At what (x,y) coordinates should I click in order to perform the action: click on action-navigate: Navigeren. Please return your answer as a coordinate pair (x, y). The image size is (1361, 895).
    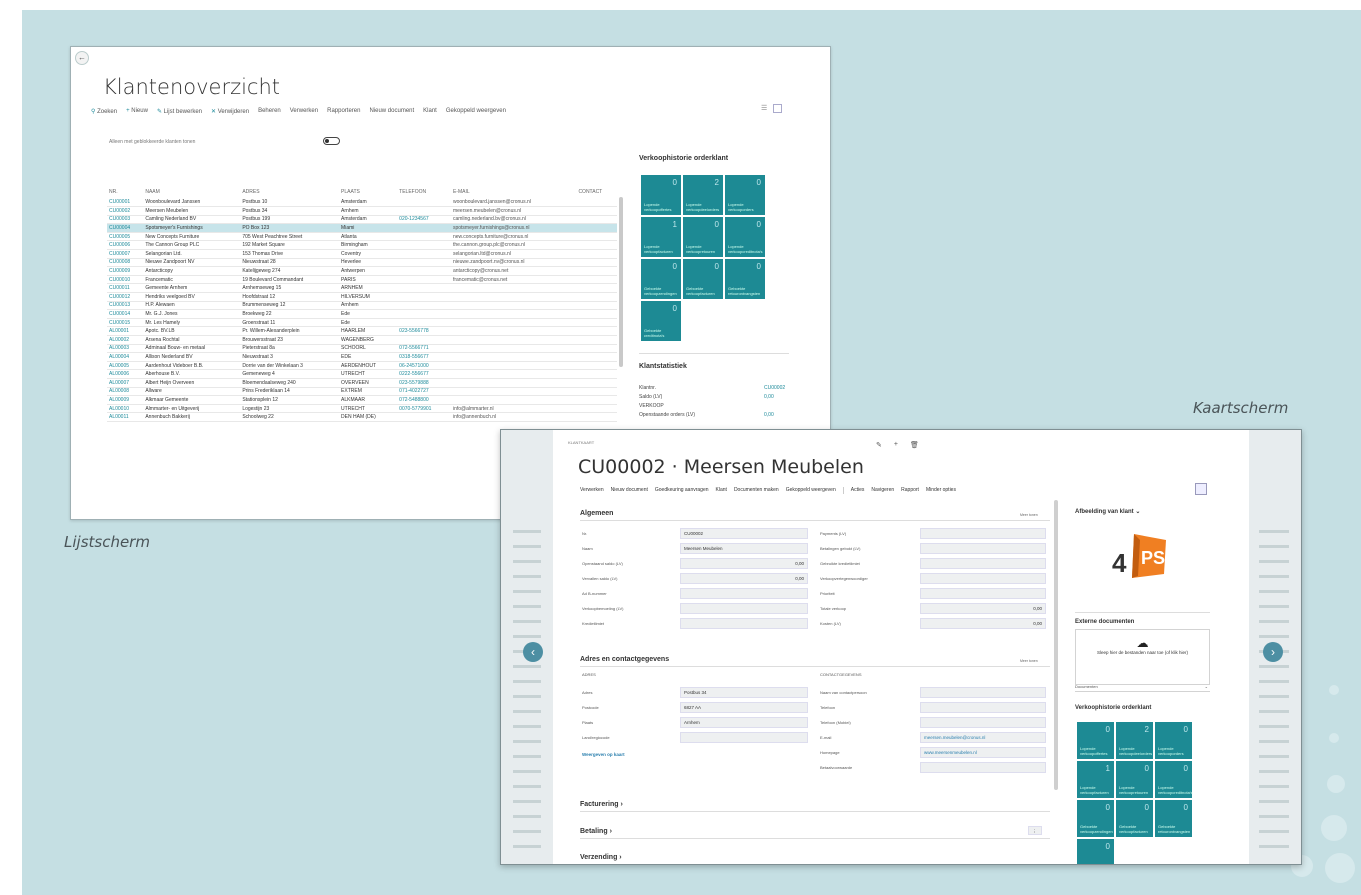
    Looking at the image, I should click on (882, 490).